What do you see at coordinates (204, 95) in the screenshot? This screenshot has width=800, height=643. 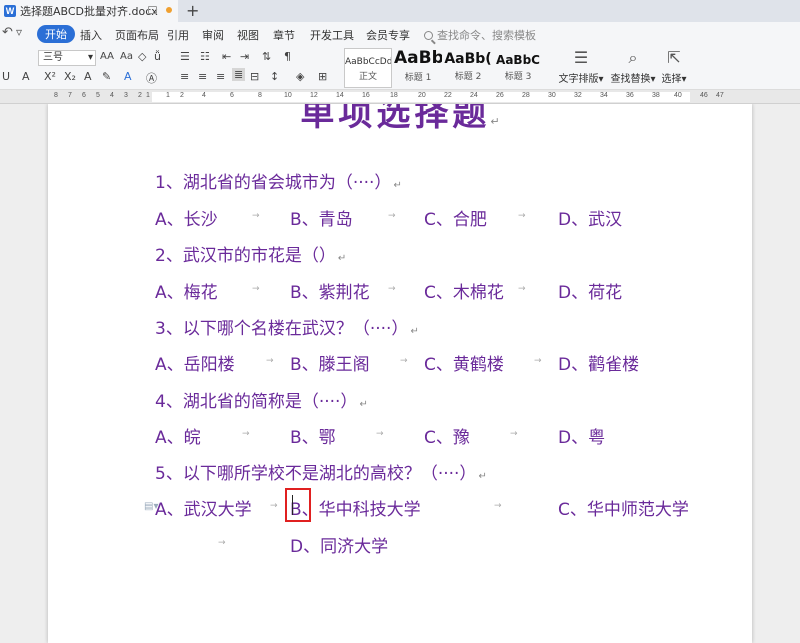 I see `ruler-number: 4` at bounding box center [204, 95].